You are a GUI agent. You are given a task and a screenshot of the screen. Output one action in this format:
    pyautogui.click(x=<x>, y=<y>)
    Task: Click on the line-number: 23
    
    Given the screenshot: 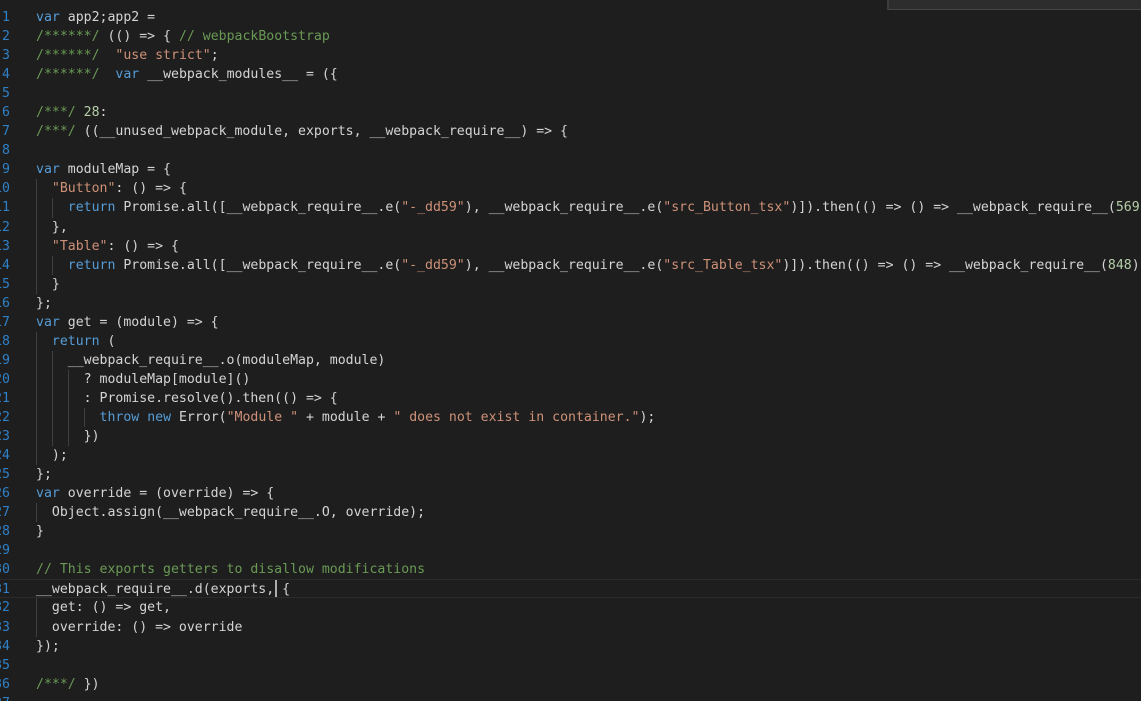 What is the action you would take?
    pyautogui.click(x=5, y=437)
    